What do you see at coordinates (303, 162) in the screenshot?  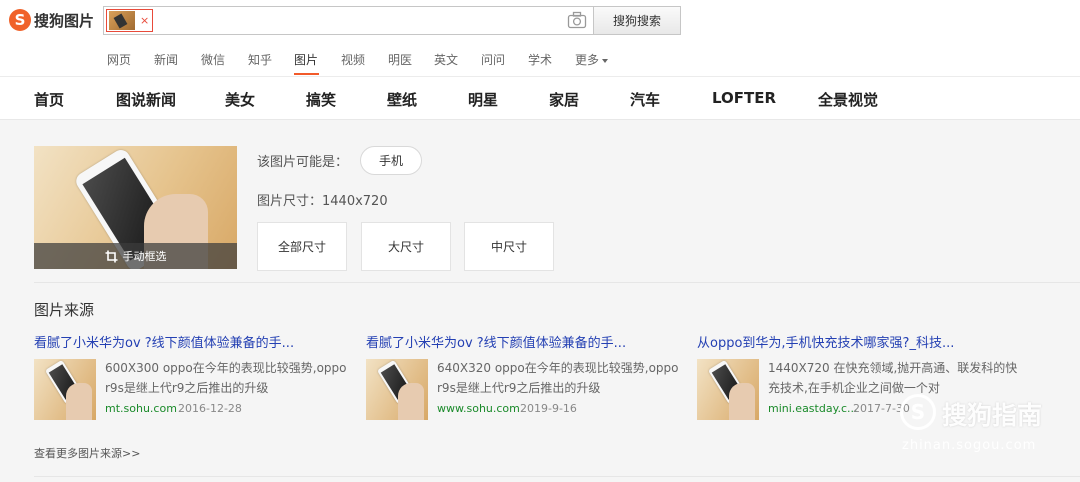 I see `guess-label: 该图片可能是：` at bounding box center [303, 162].